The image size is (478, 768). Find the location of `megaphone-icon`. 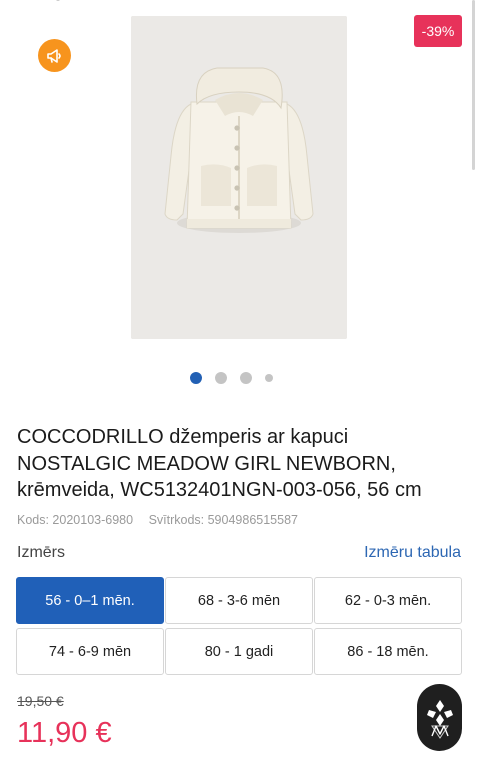

megaphone-icon is located at coordinates (53, 55).